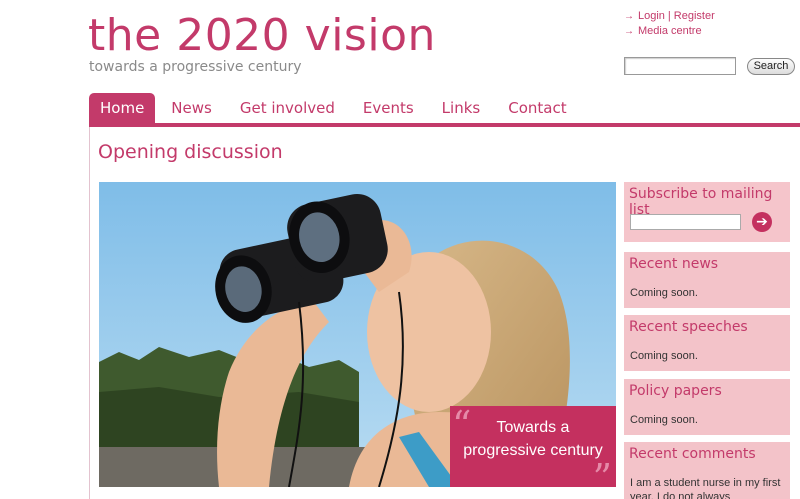  What do you see at coordinates (122, 108) in the screenshot?
I see `nav-tab-home: Home` at bounding box center [122, 108].